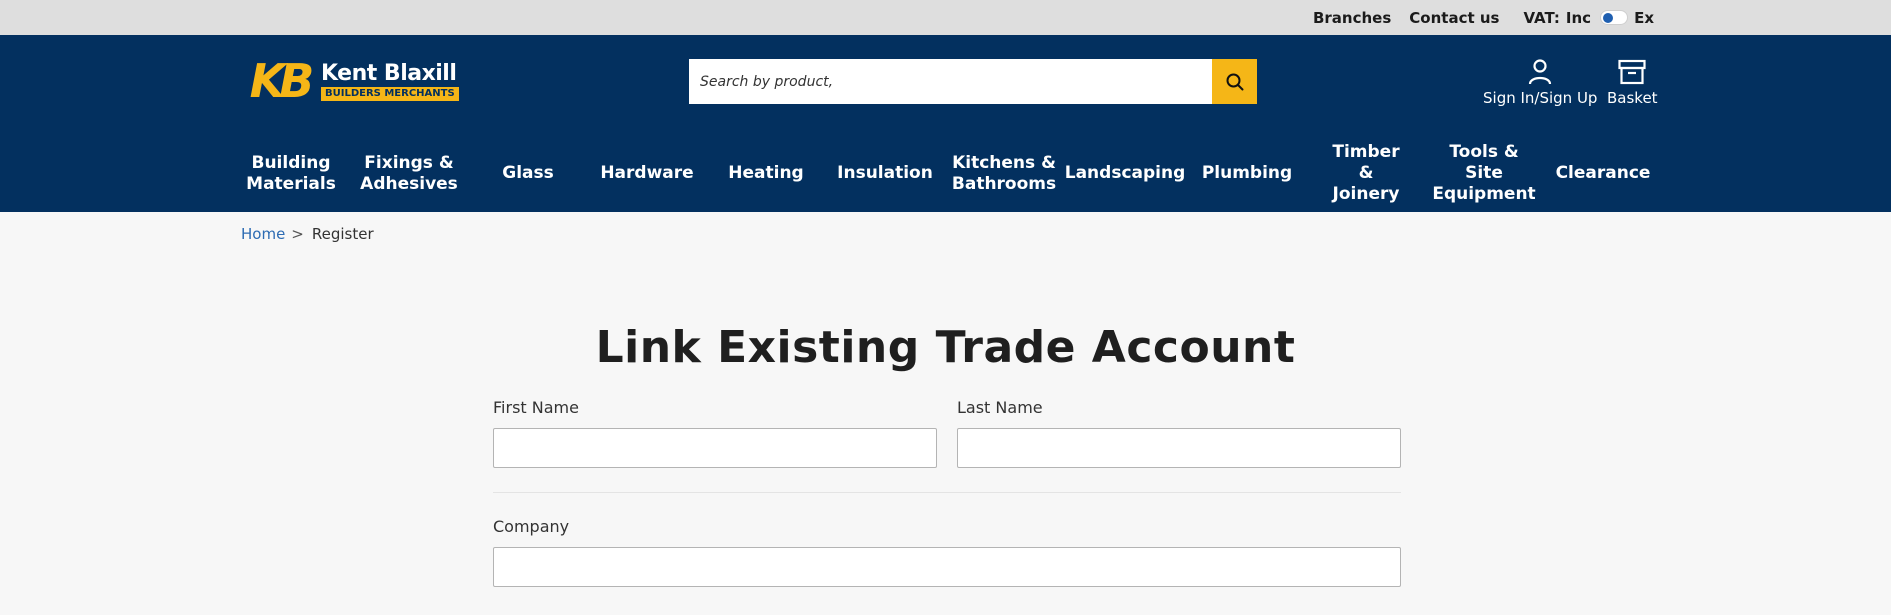 The width and height of the screenshot is (1891, 615). I want to click on basket-button: Basket, so click(1632, 81).